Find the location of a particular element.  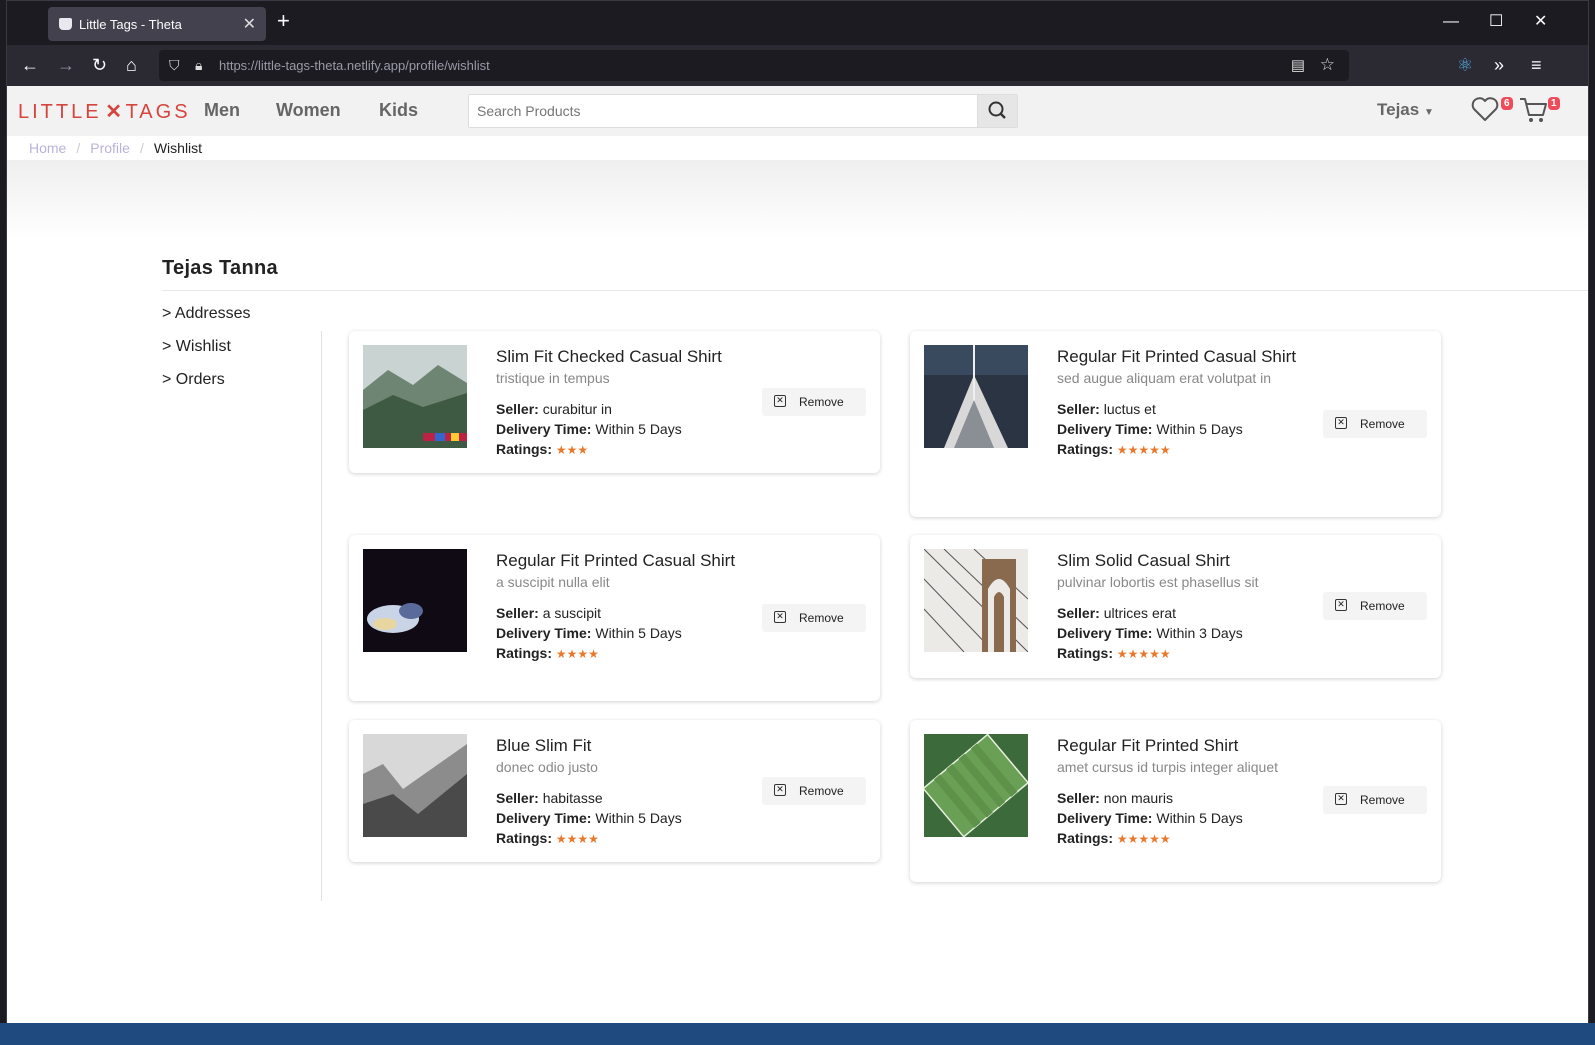

os-taskbar is located at coordinates (797, 1034).